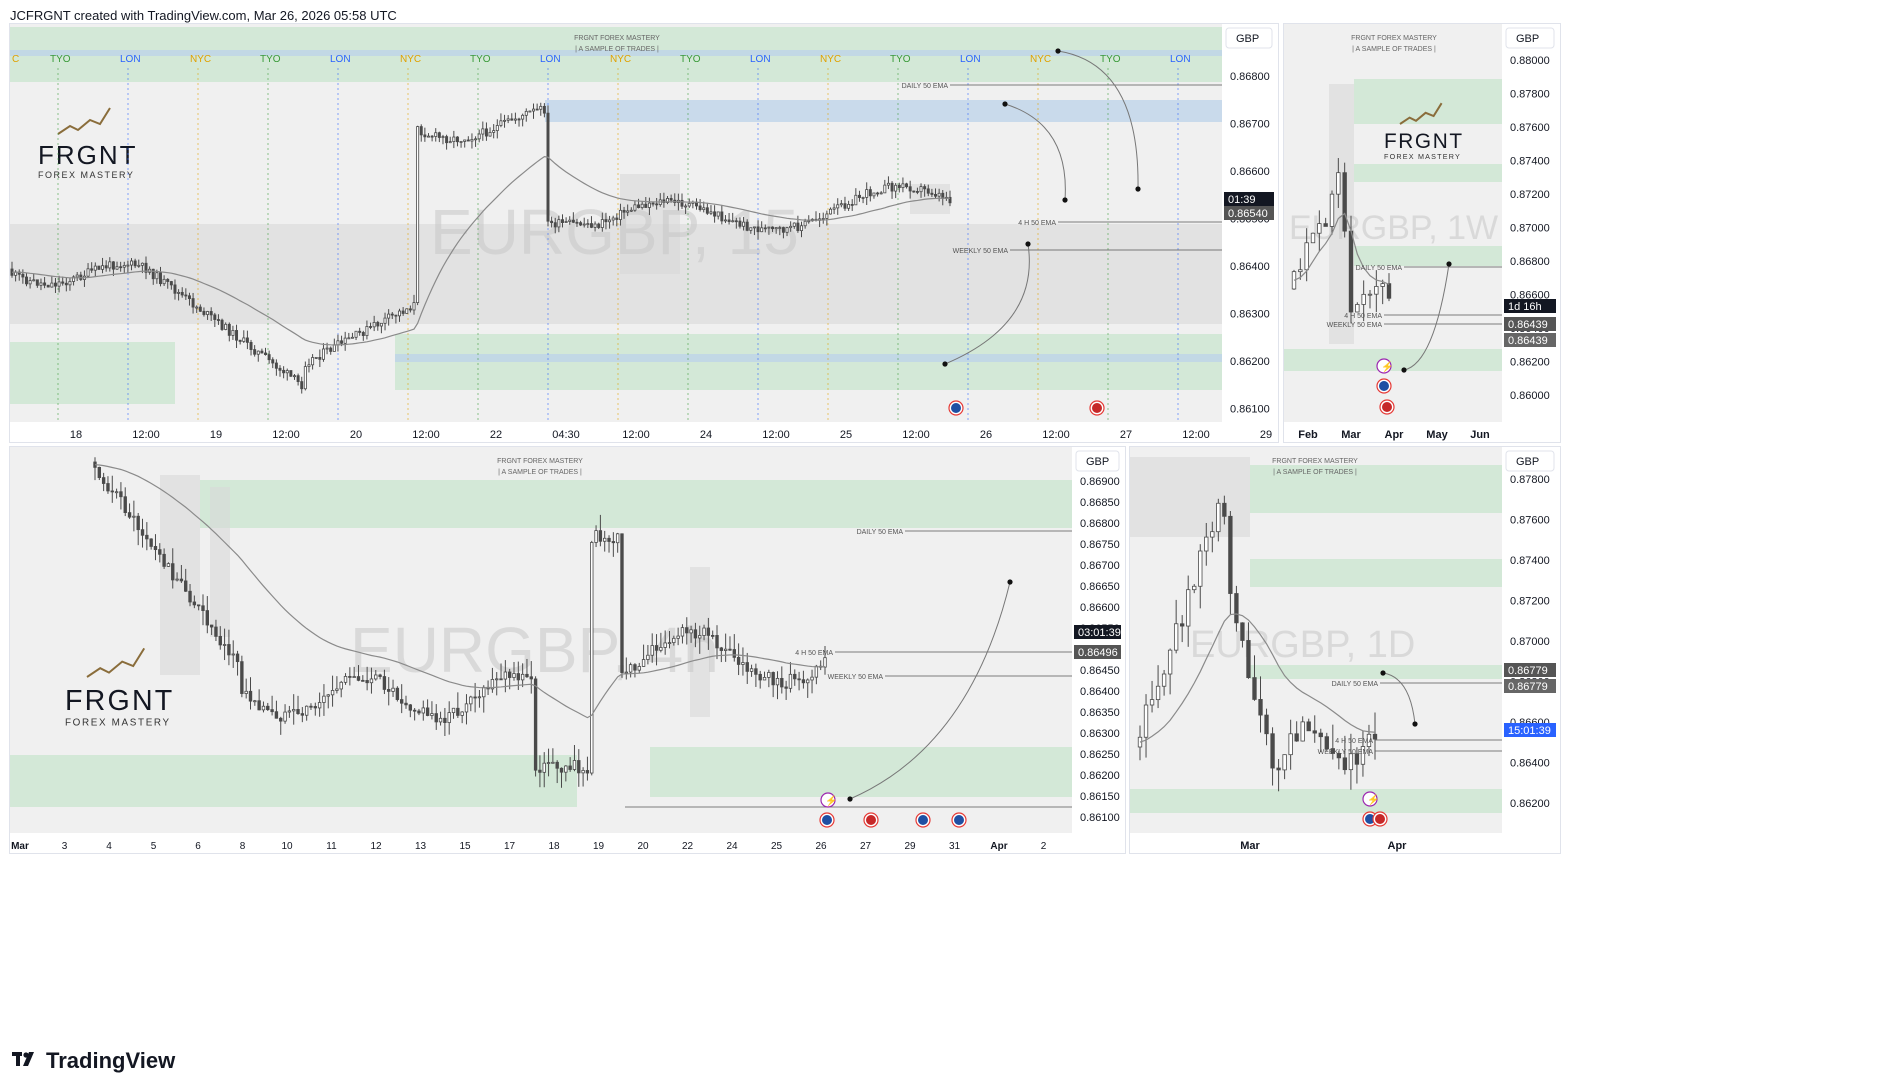  Describe the element at coordinates (116, 662) in the screenshot. I see `logo-chart-icon` at that location.